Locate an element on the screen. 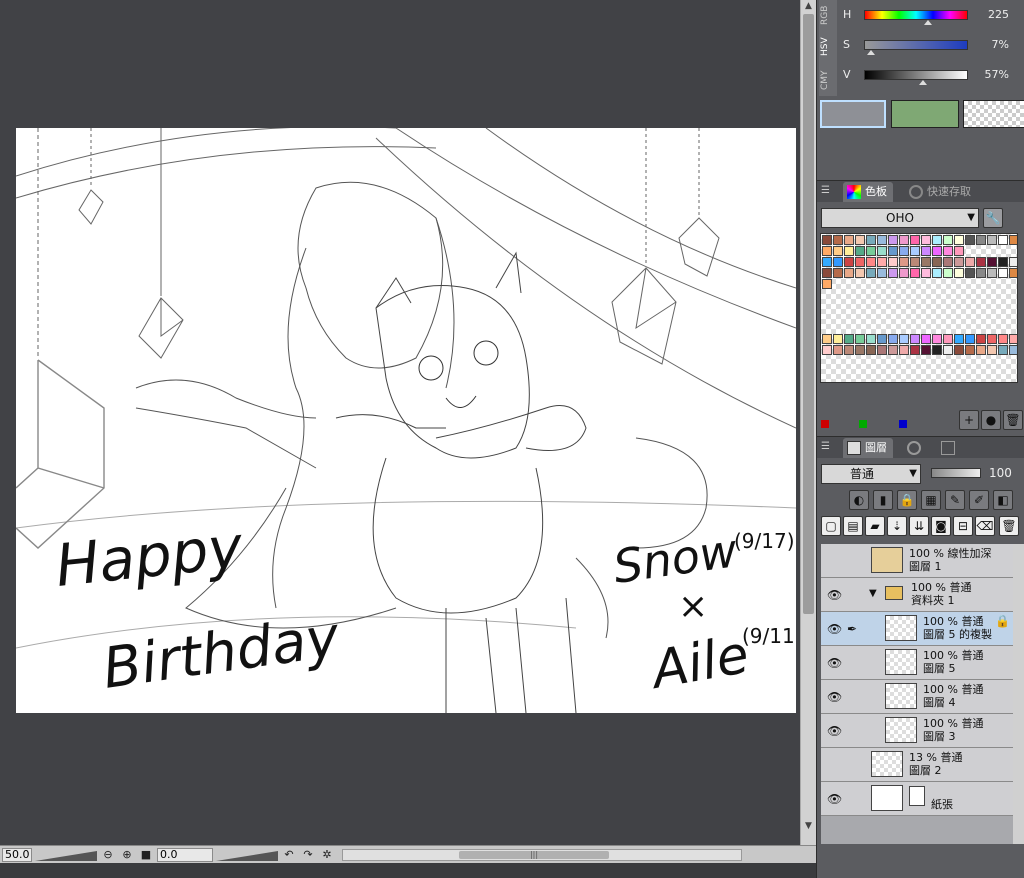  zoom-field: 50.0 is located at coordinates (17, 854).